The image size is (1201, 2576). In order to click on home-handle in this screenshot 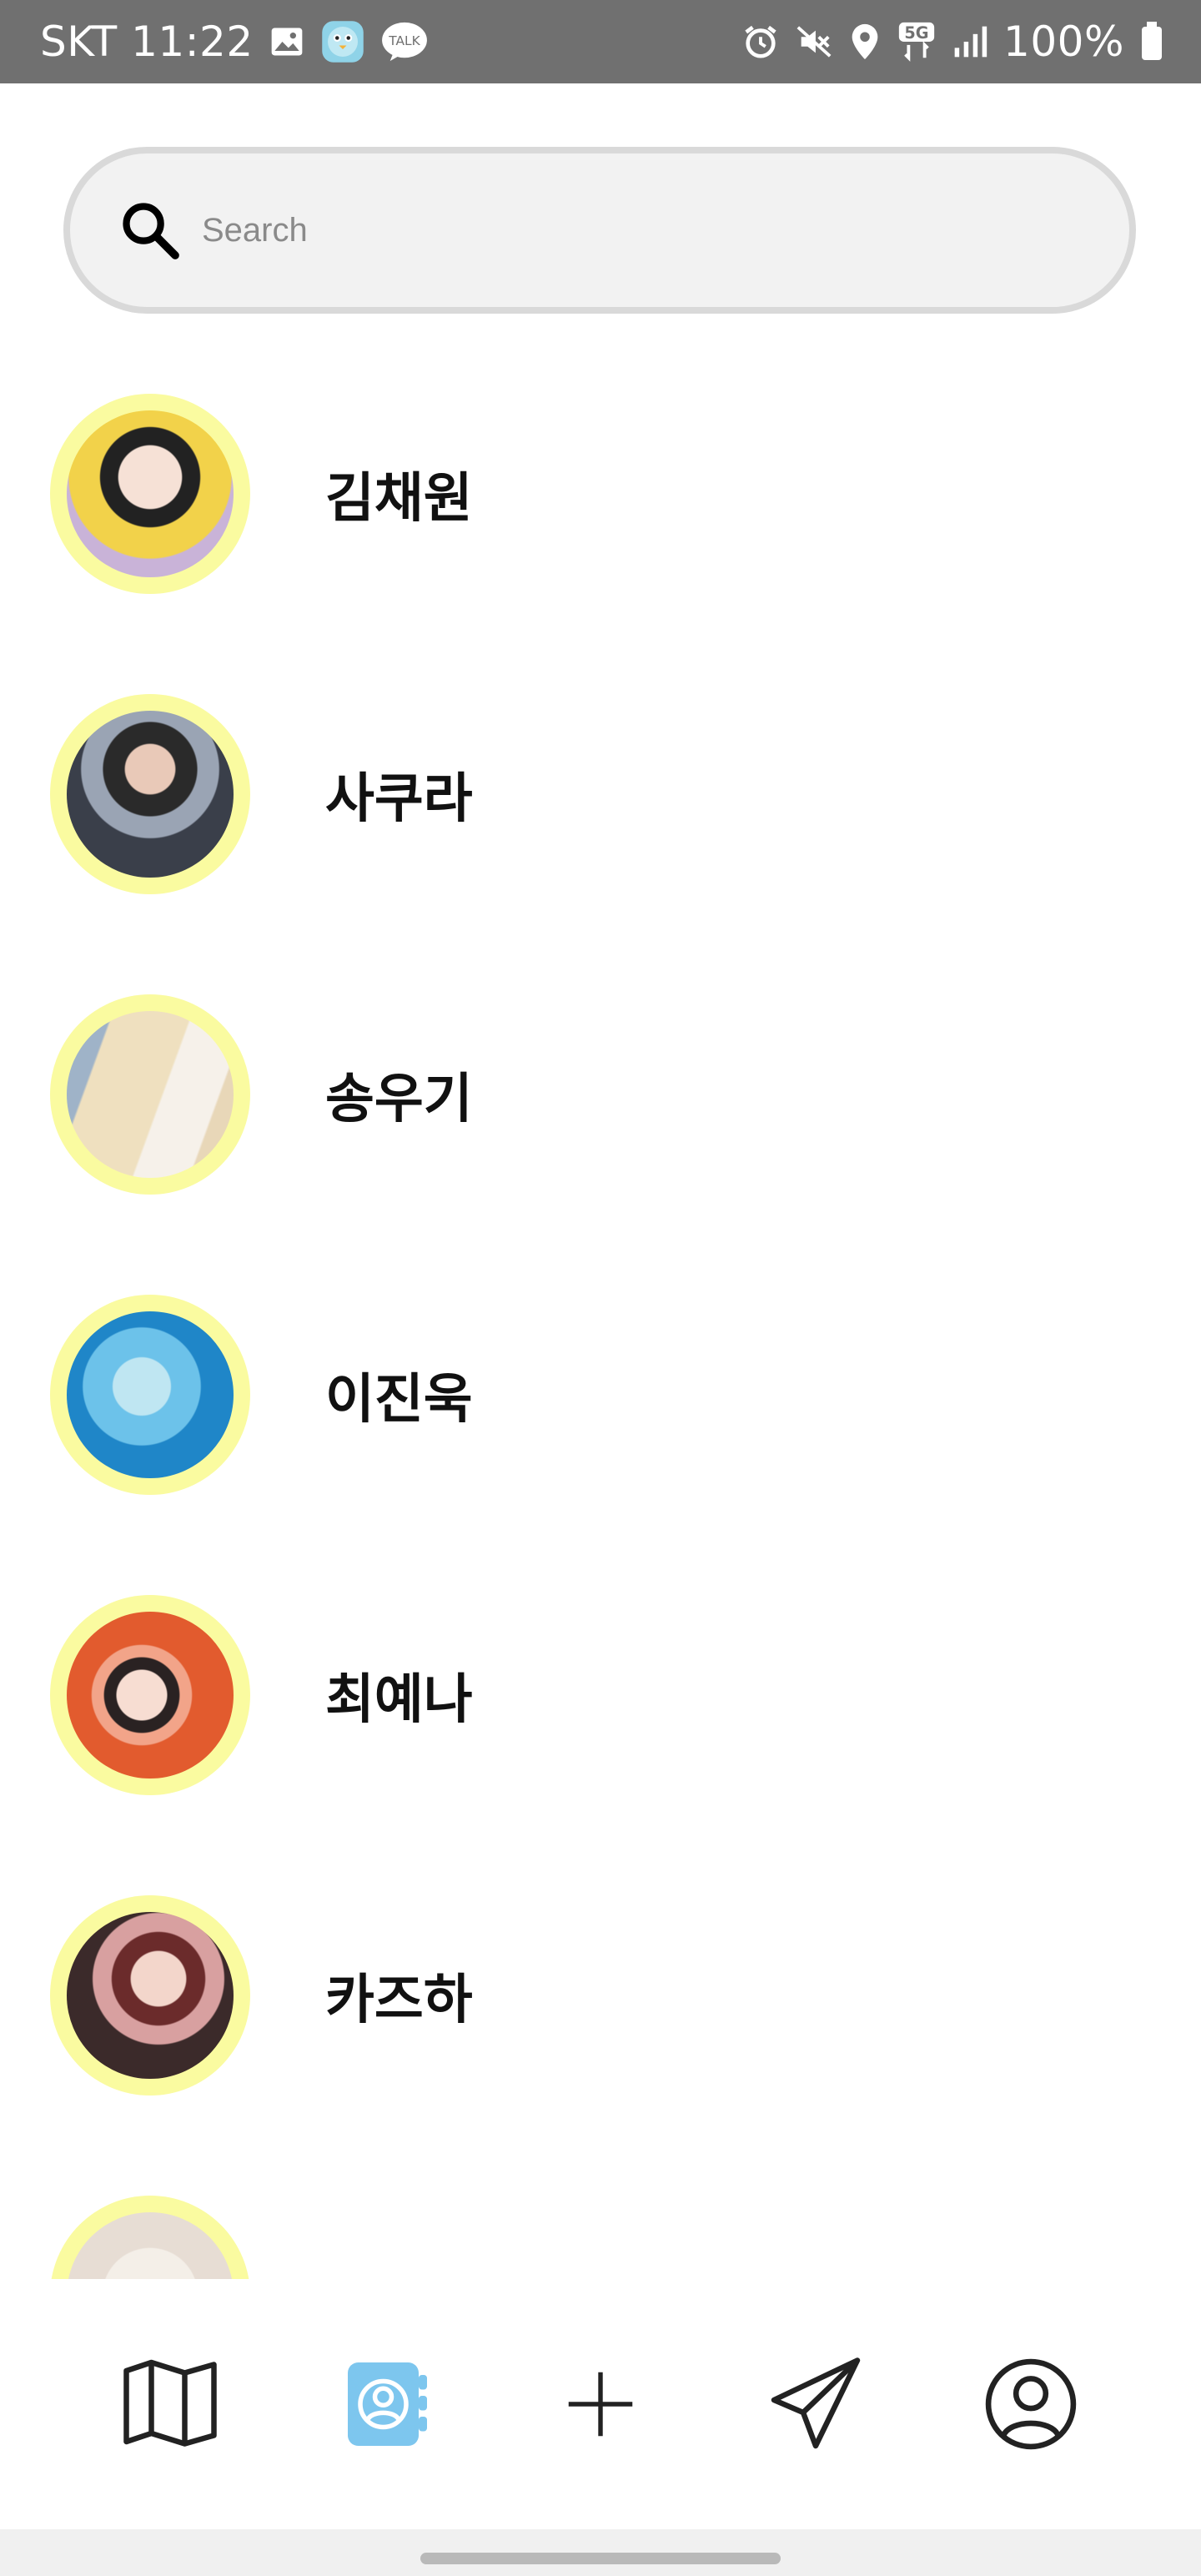, I will do `click(601, 2558)`.